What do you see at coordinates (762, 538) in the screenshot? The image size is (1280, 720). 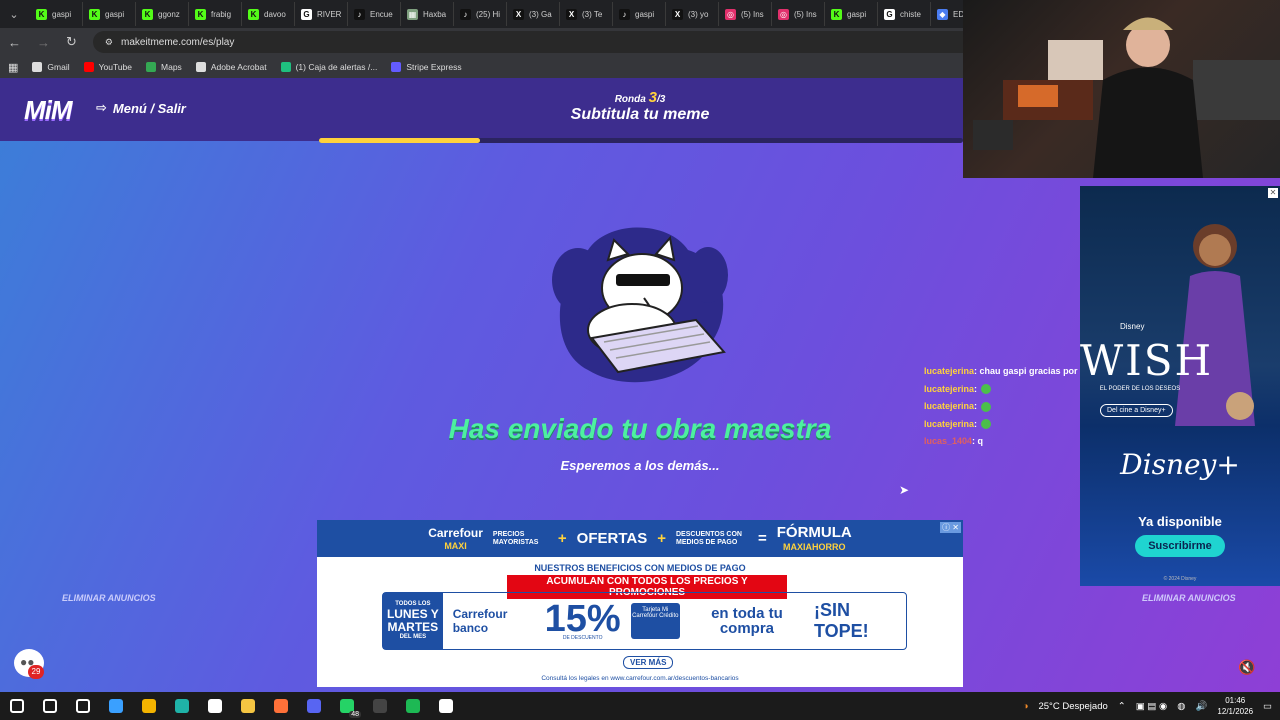 I see `ad-equals: =` at bounding box center [762, 538].